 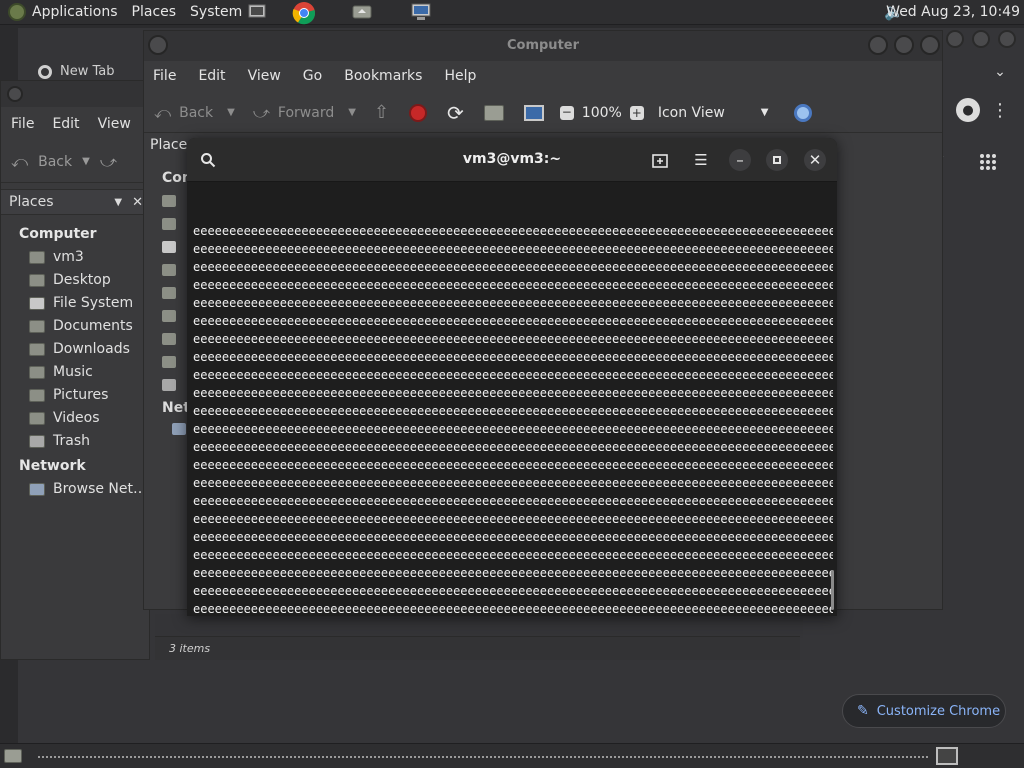 I want to click on fm-back-back-button: Back, so click(x=55, y=162).